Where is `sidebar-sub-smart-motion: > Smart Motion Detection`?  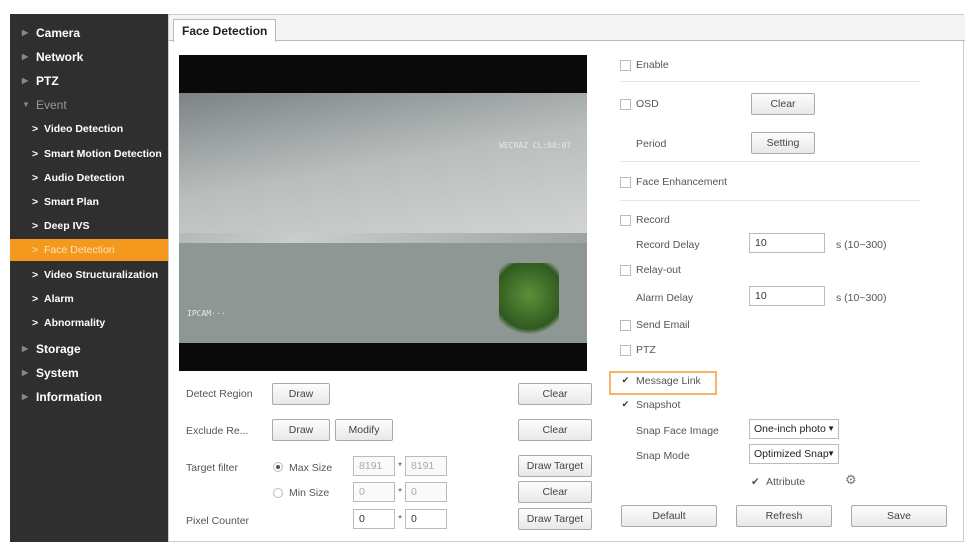
sidebar-sub-smart-motion: > Smart Motion Detection is located at coordinates (89, 154).